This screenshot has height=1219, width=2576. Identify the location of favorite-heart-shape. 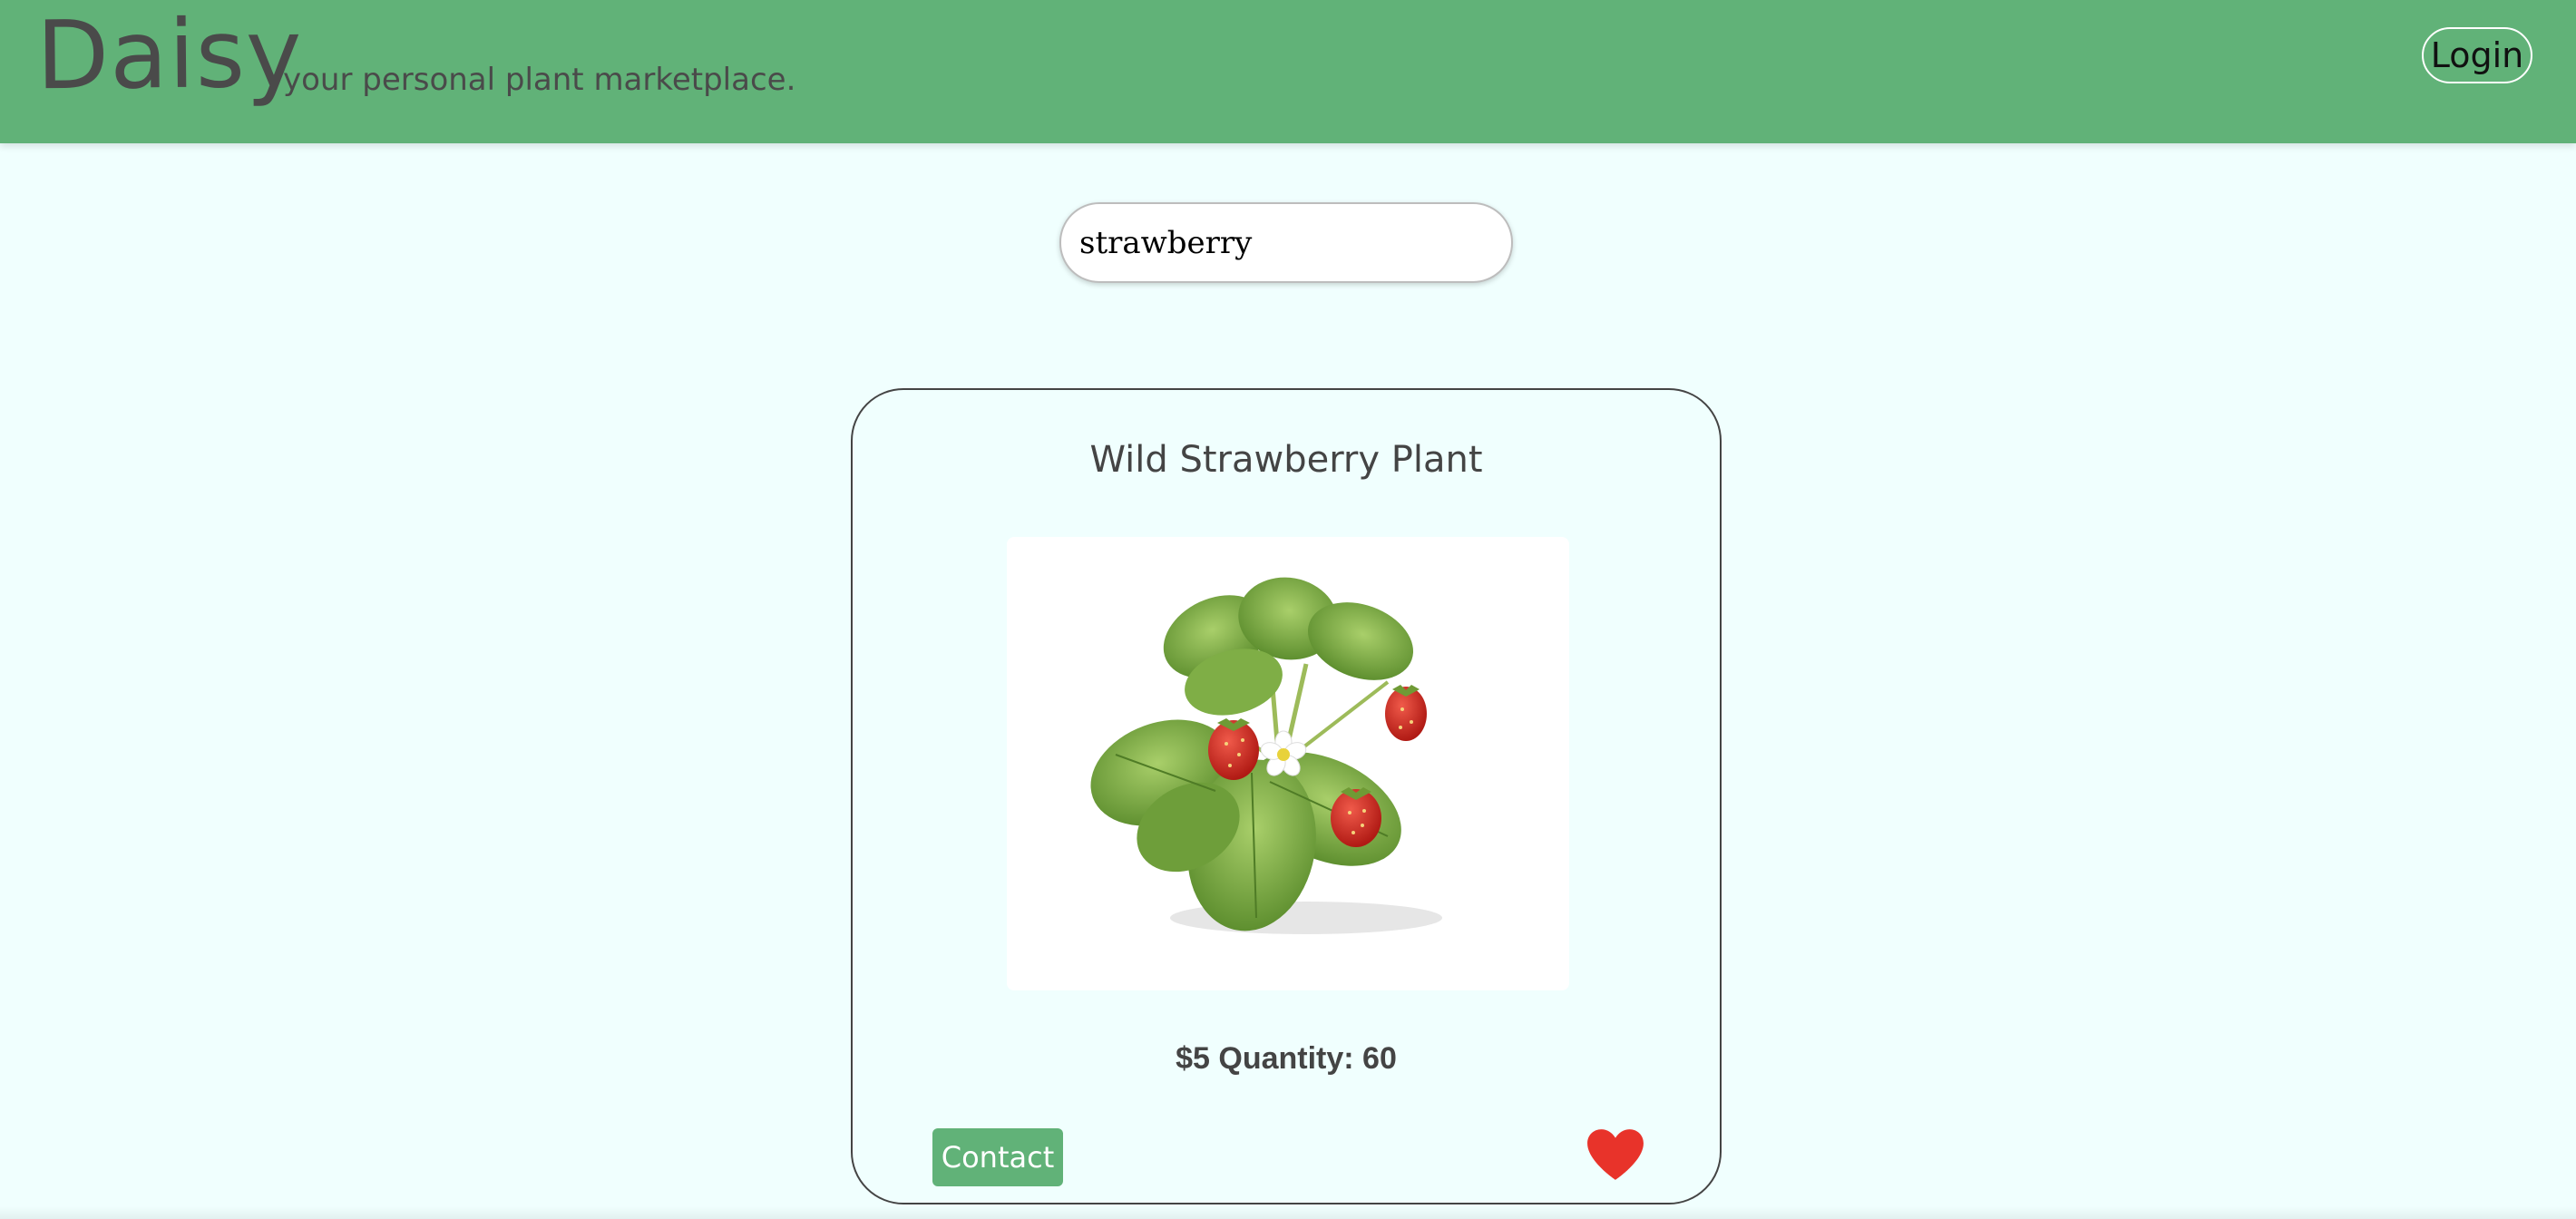
(1615, 1155).